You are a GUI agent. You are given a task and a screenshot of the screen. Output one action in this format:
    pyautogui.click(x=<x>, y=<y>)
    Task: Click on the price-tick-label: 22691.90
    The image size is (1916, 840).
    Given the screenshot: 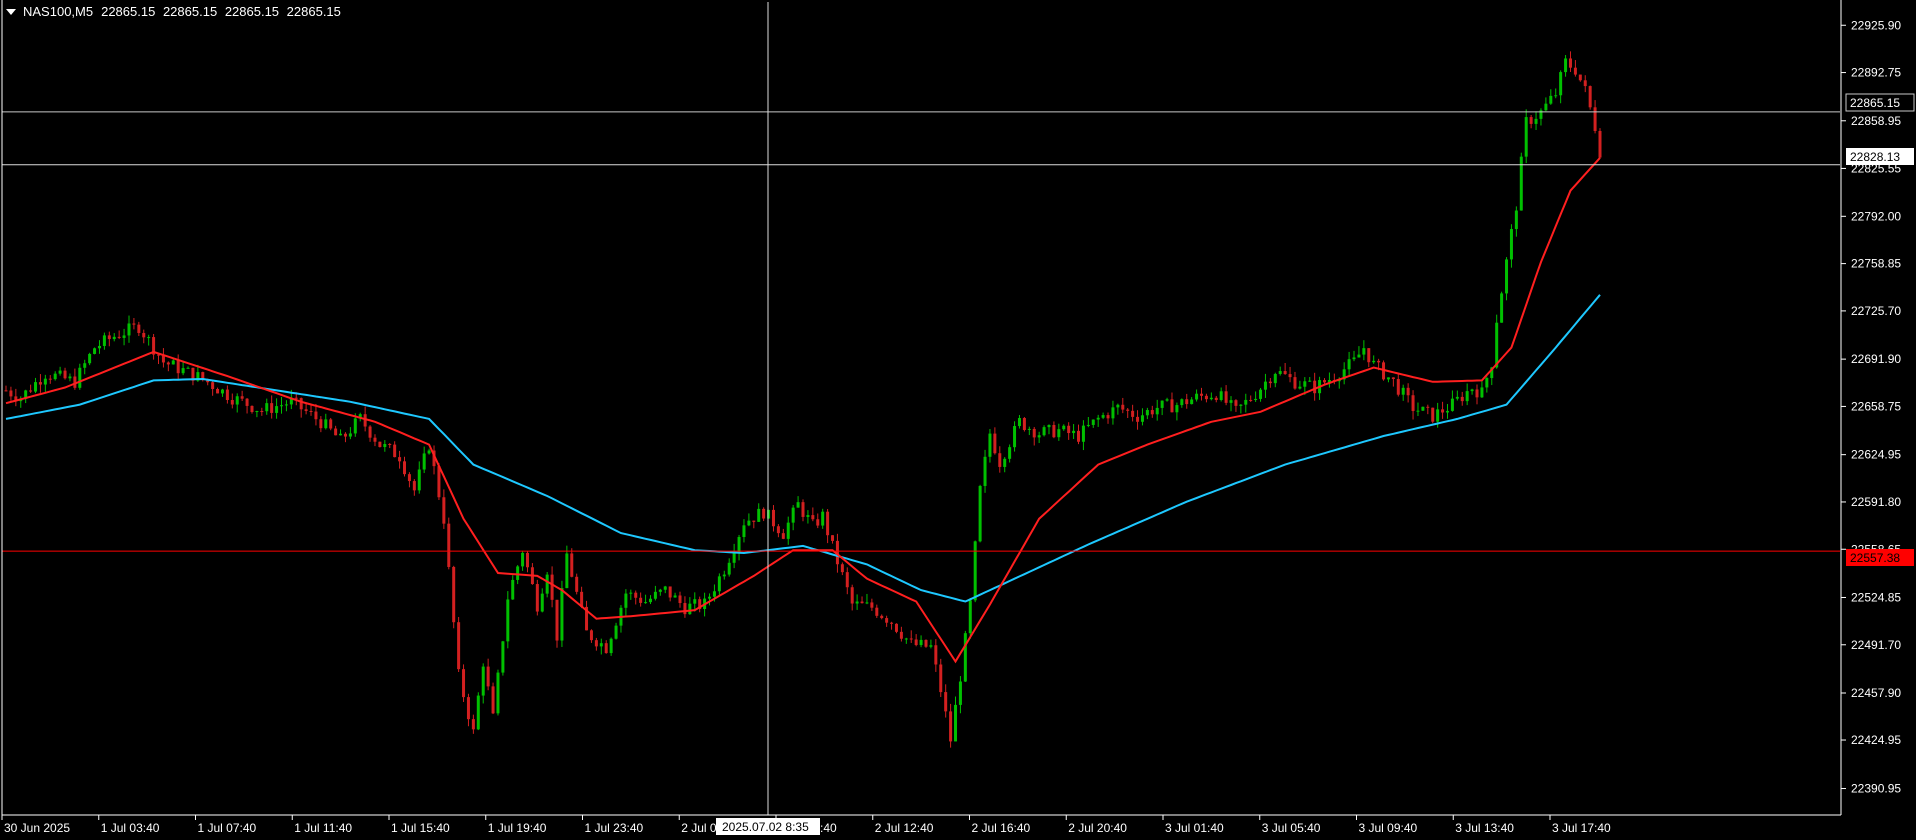 What is the action you would take?
    pyautogui.click(x=1876, y=359)
    